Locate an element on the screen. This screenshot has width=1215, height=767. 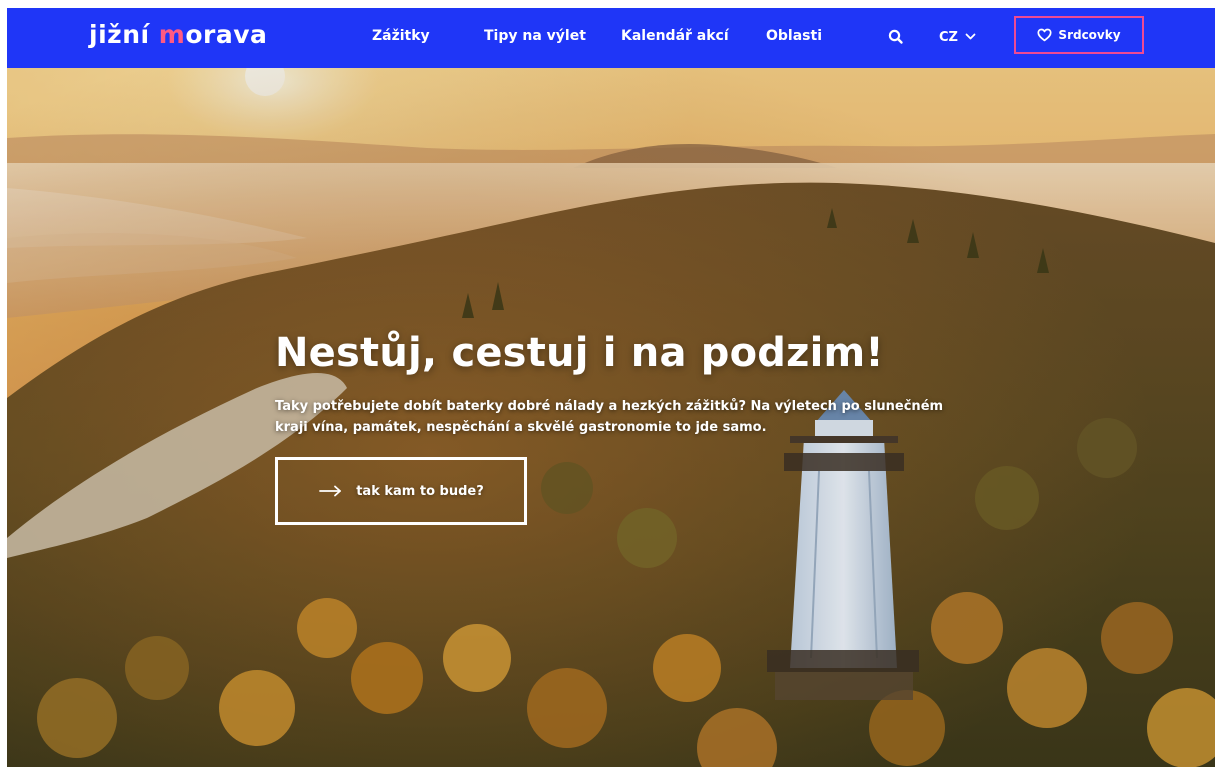
hero-title: Nestůj, cestuj i na podzim! is located at coordinates (579, 353).